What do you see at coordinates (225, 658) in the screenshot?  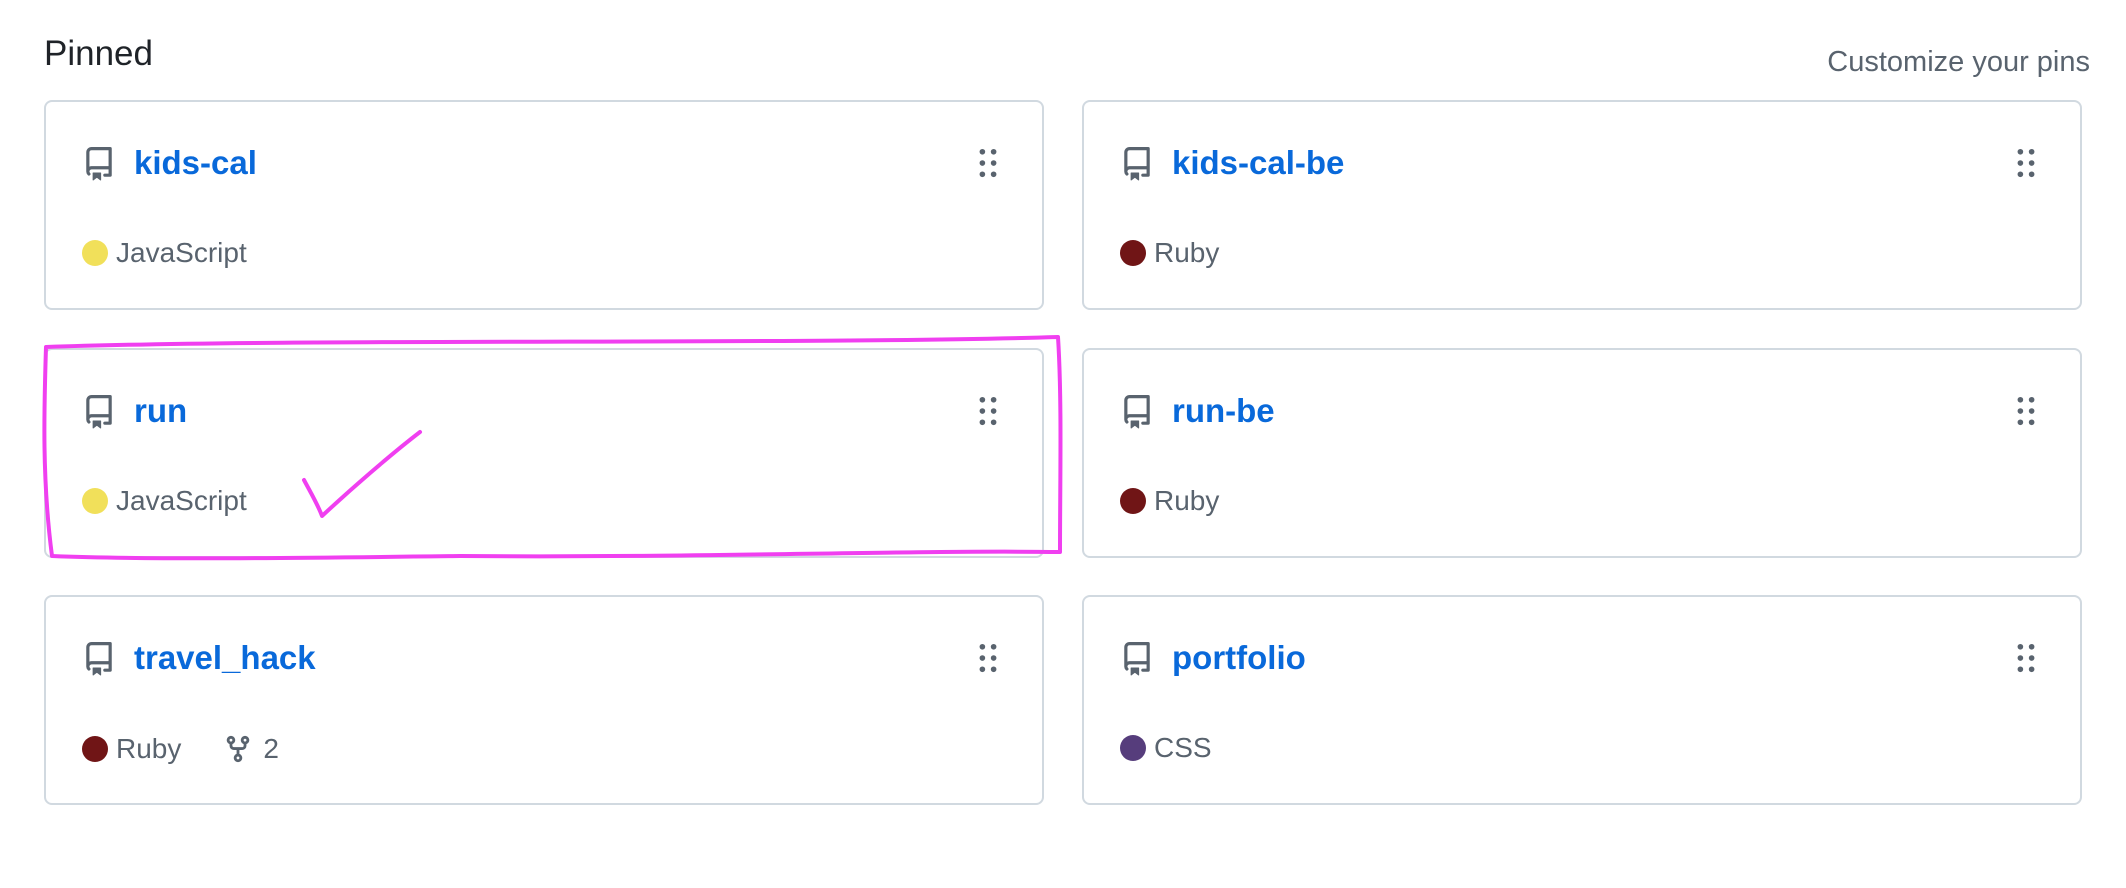 I see `repo-name-link: travel_hack` at bounding box center [225, 658].